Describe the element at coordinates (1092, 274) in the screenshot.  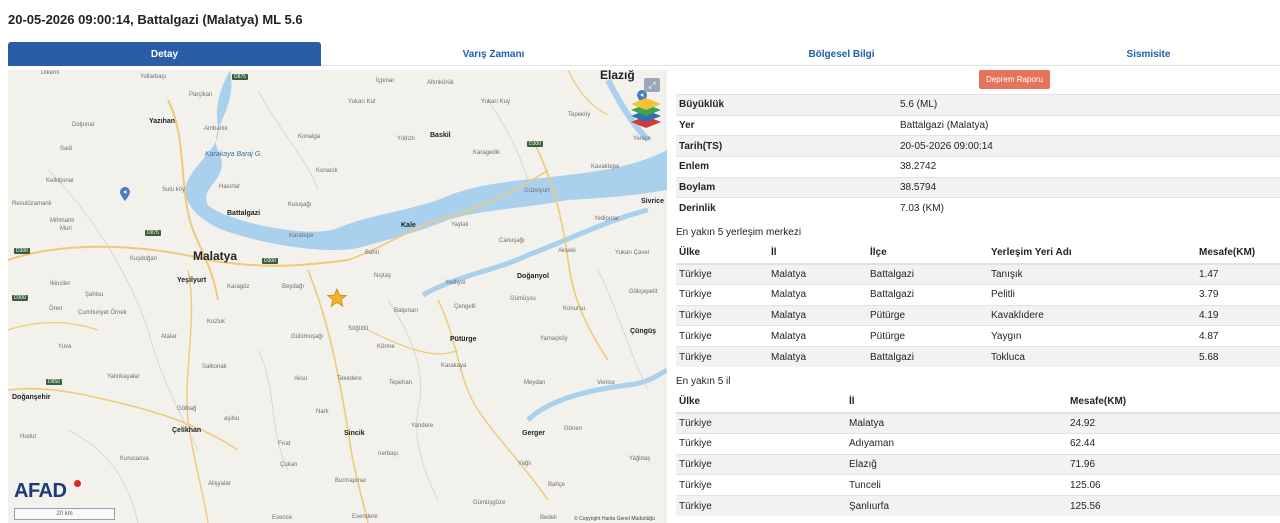
I see `cell-settlement: Tanışık` at that location.